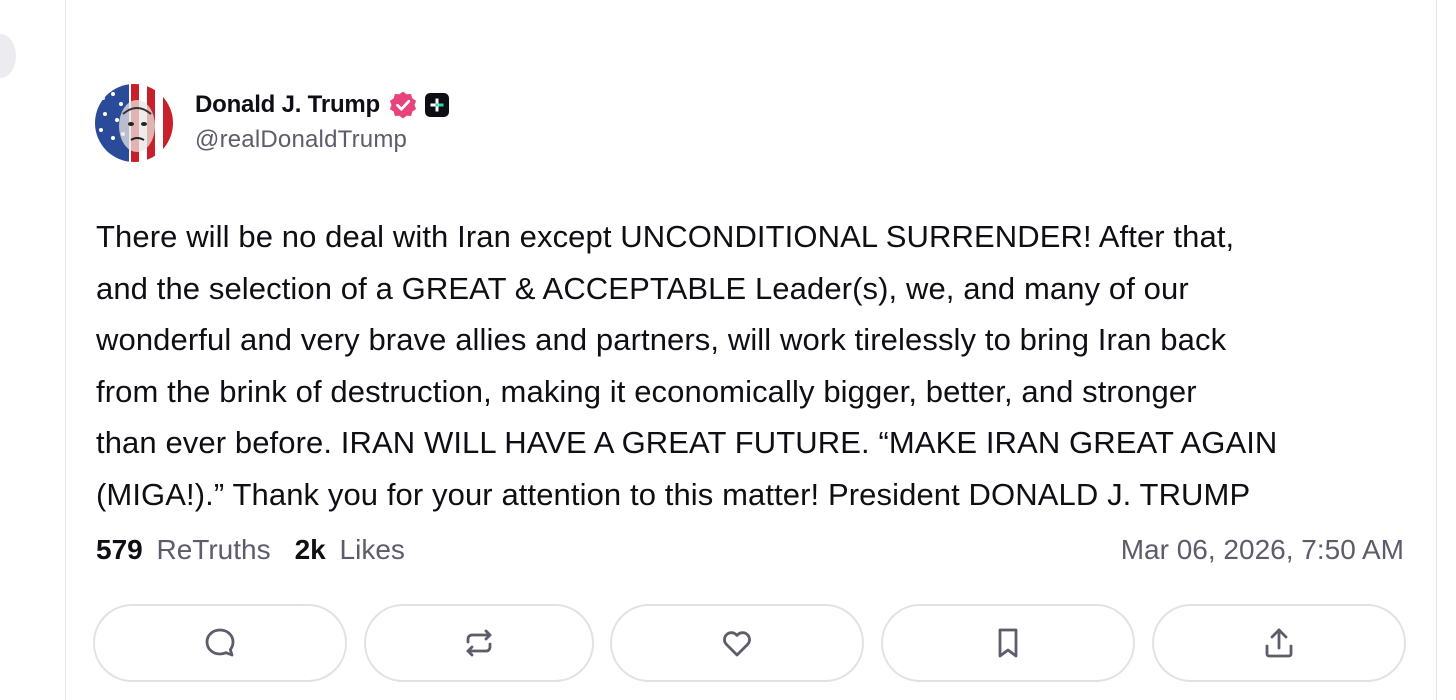  I want to click on bookmark-button, so click(1008, 643).